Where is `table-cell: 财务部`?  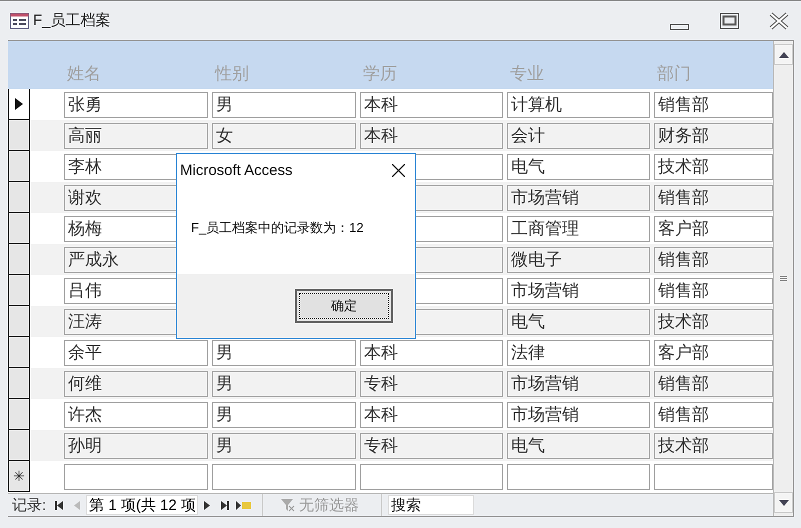
table-cell: 财务部 is located at coordinates (713, 135).